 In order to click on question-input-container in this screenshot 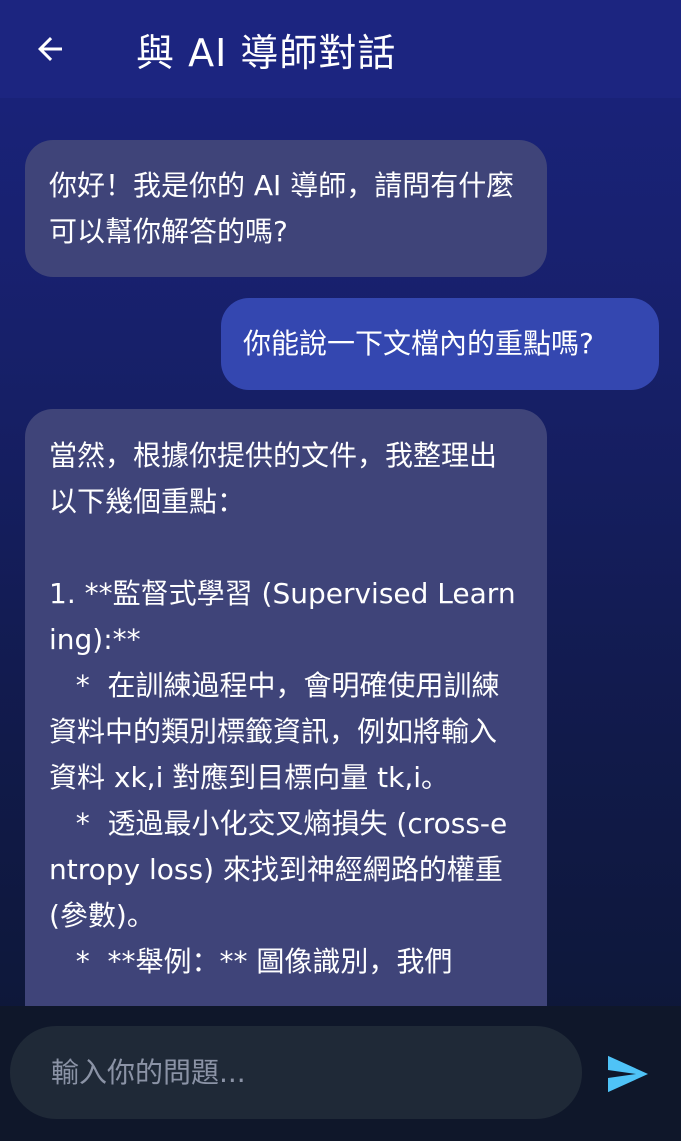, I will do `click(296, 1072)`.